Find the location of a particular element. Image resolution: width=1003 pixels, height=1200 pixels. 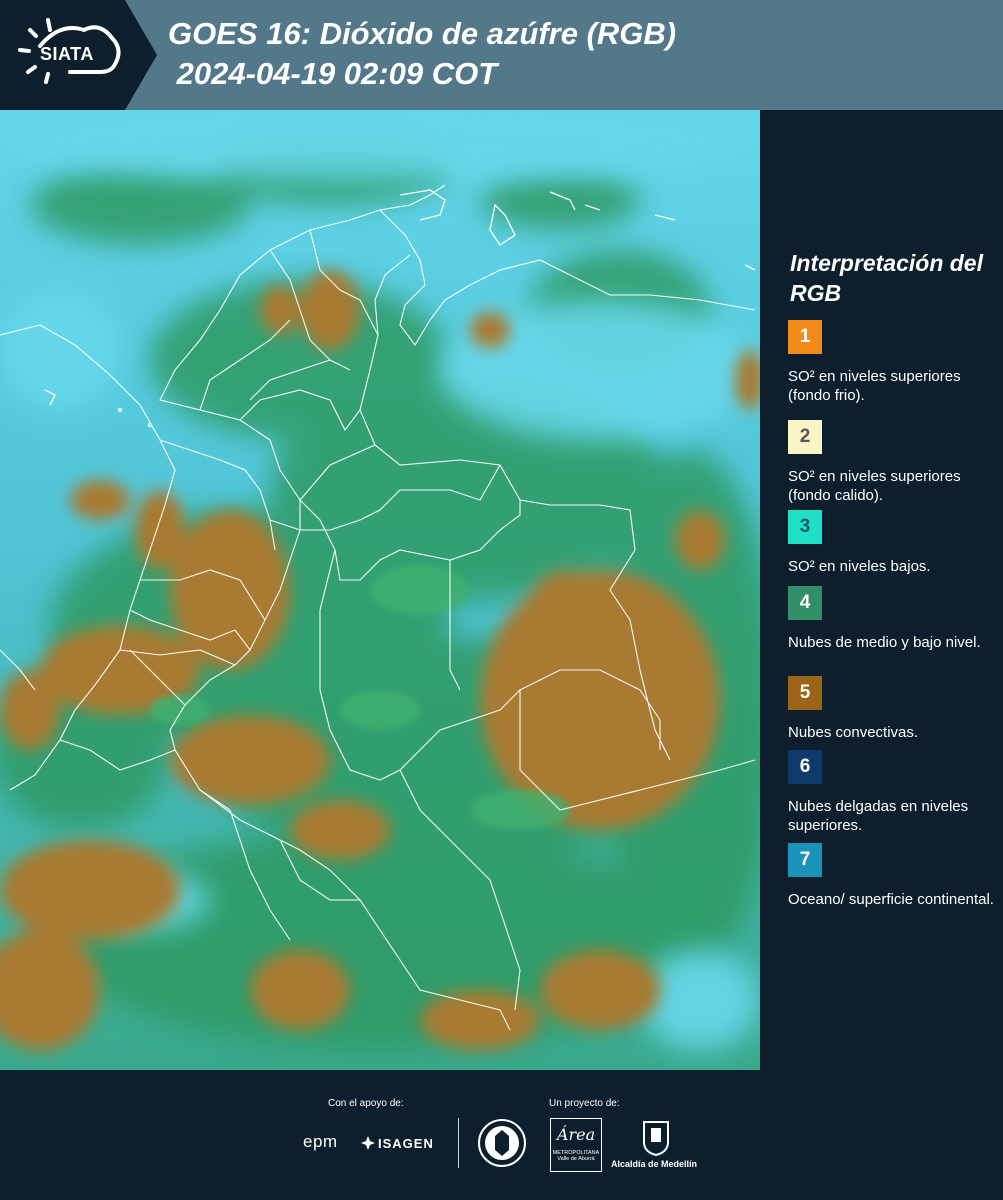

area-script: Área is located at coordinates (576, 1134).